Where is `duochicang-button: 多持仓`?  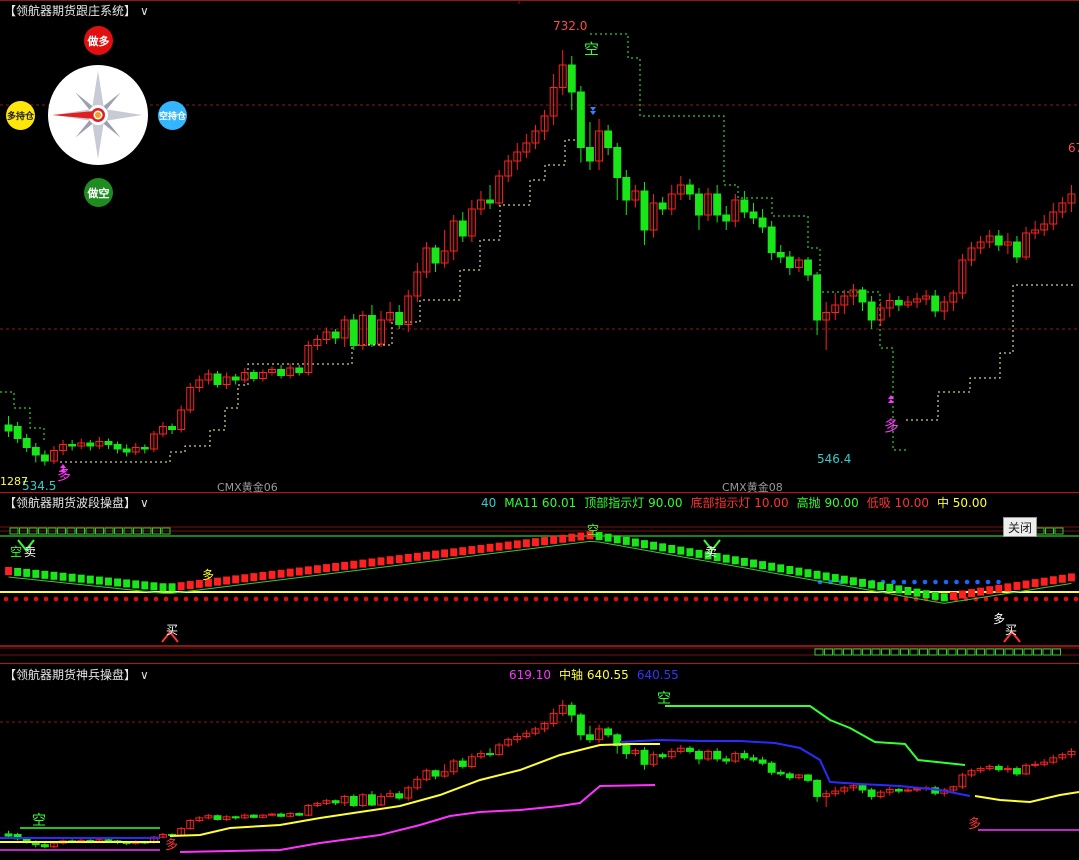
duochicang-button: 多持仓 is located at coordinates (20, 115).